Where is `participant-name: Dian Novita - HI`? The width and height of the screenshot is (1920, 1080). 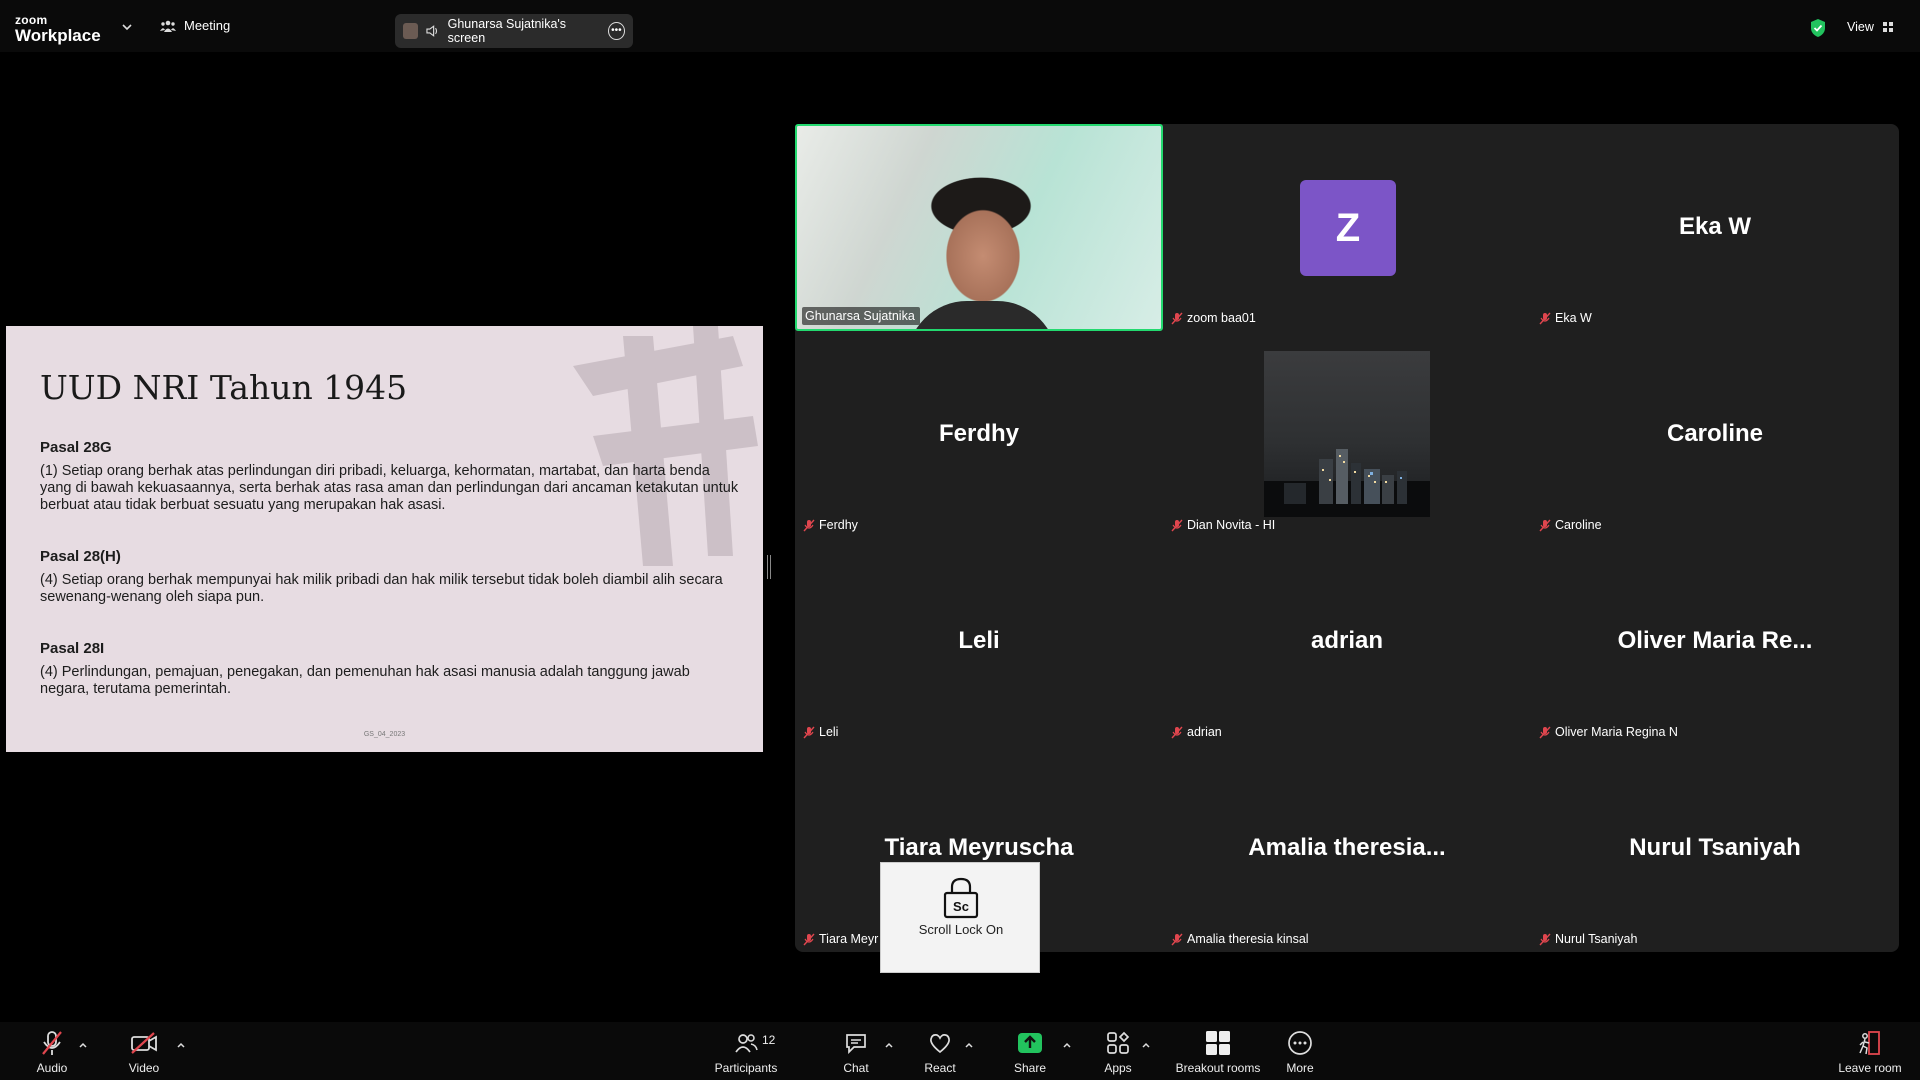 participant-name: Dian Novita - HI is located at coordinates (1231, 525).